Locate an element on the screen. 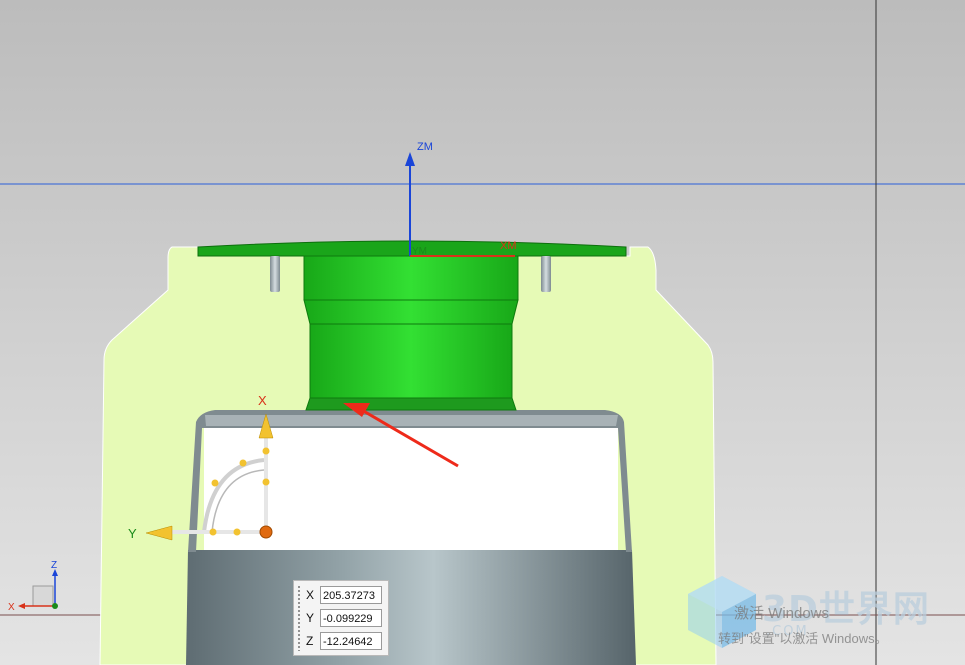 This screenshot has width=965, height=665. view-triad-x-label: X is located at coordinates (11, 607).